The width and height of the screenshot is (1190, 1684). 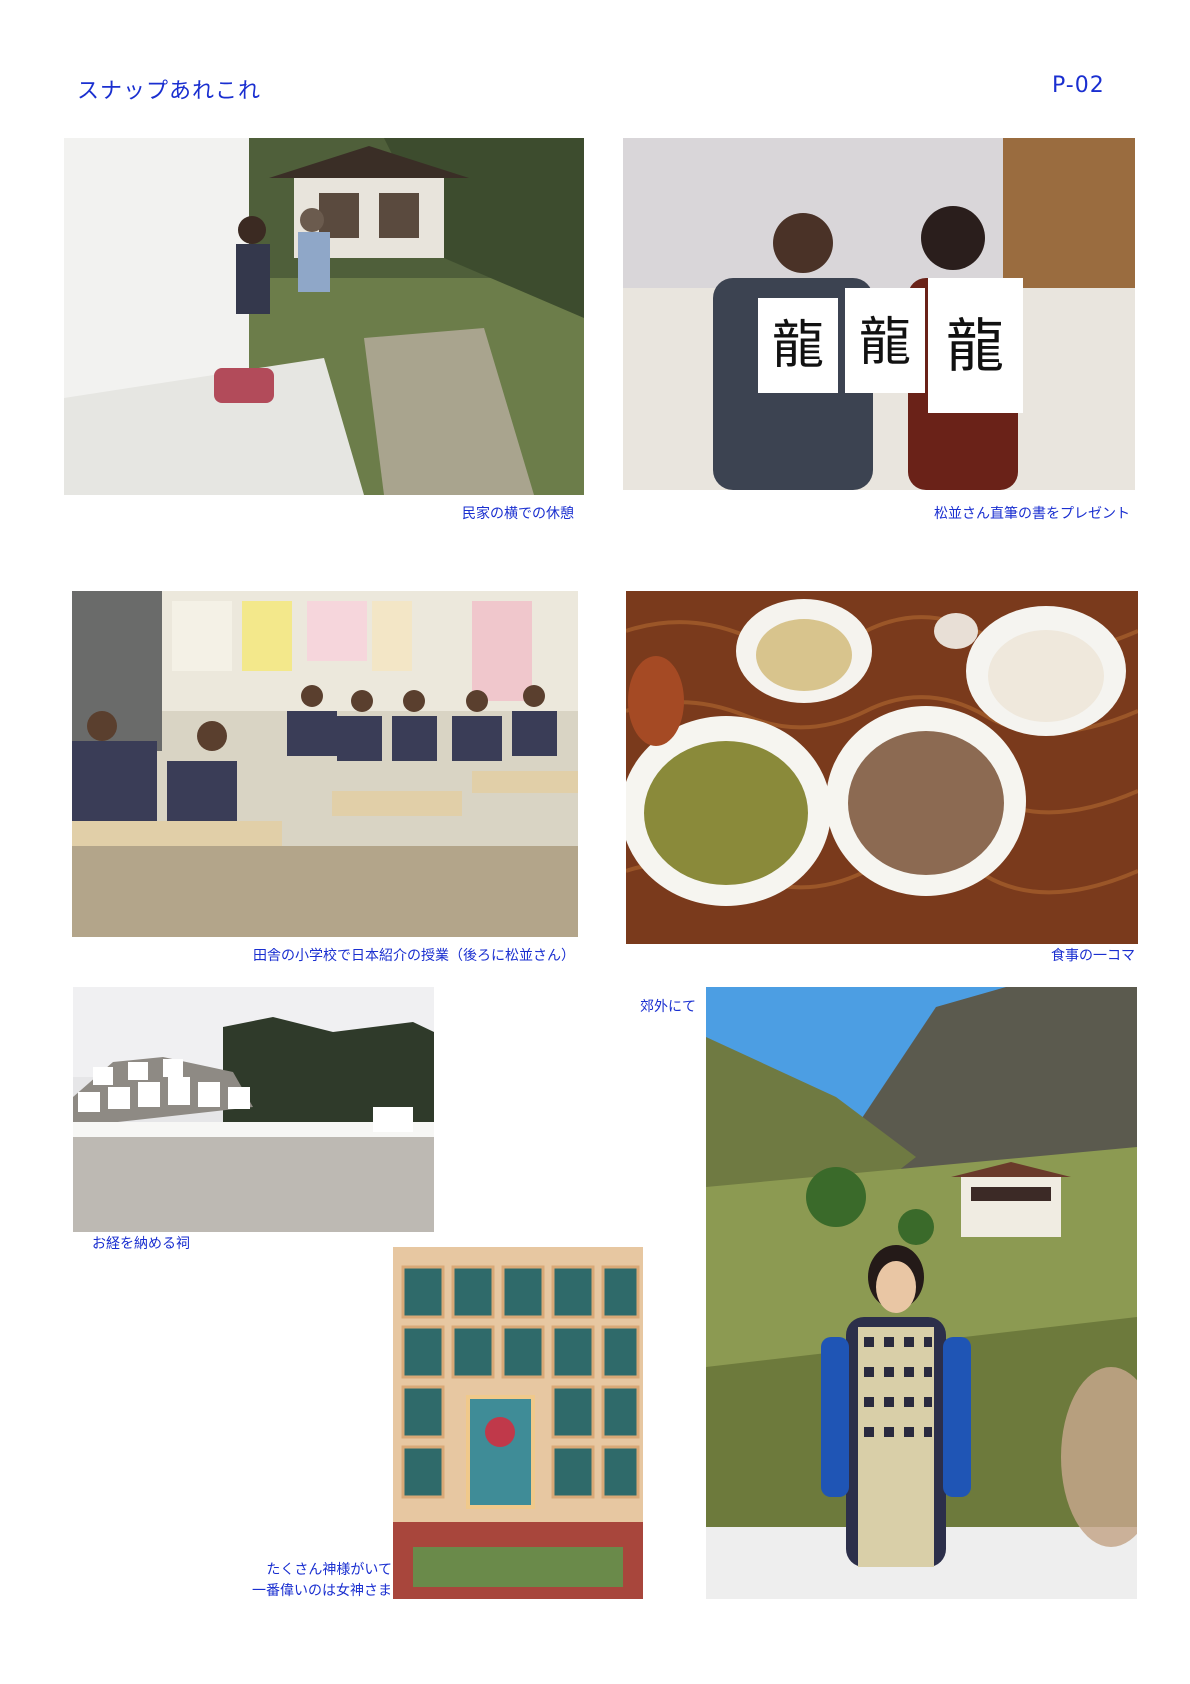 I want to click on page-number: P-02, so click(x=1078, y=85).